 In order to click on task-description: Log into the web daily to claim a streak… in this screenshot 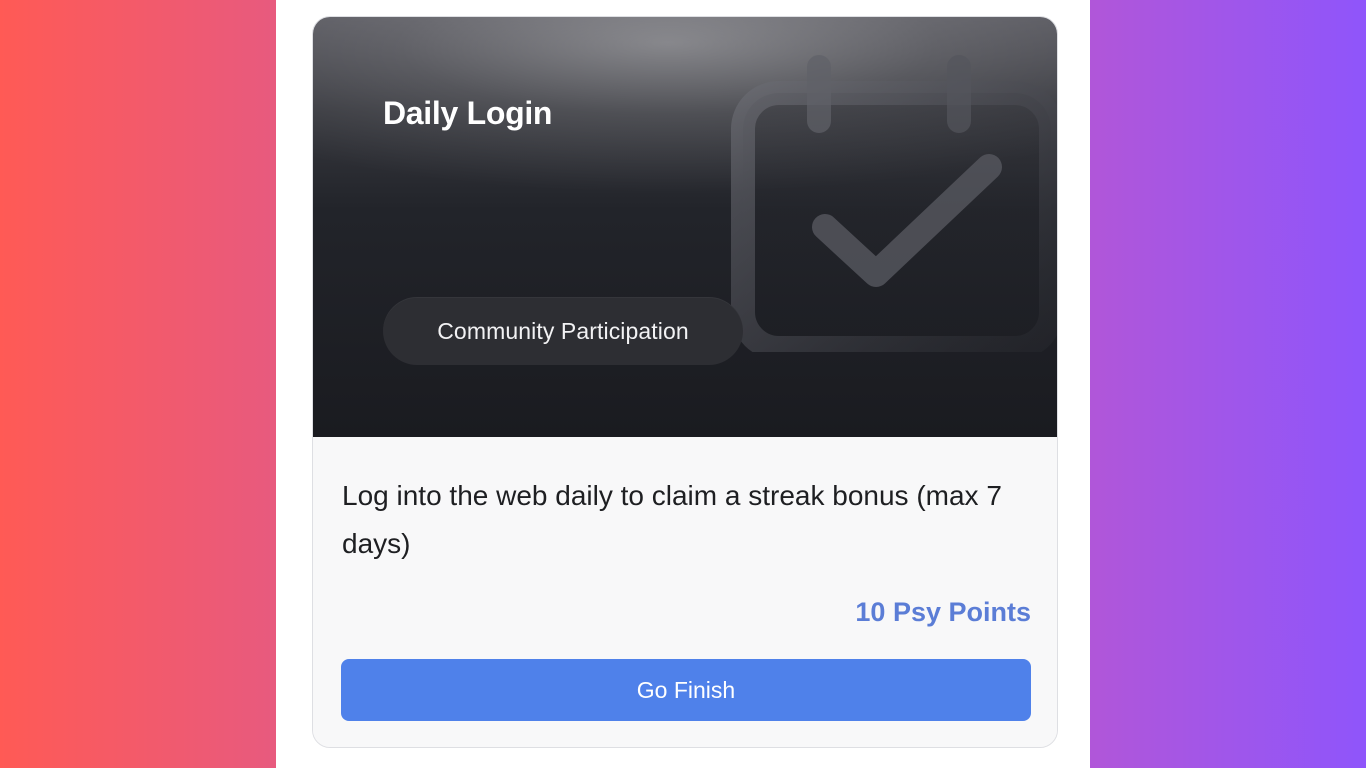, I will do `click(672, 519)`.